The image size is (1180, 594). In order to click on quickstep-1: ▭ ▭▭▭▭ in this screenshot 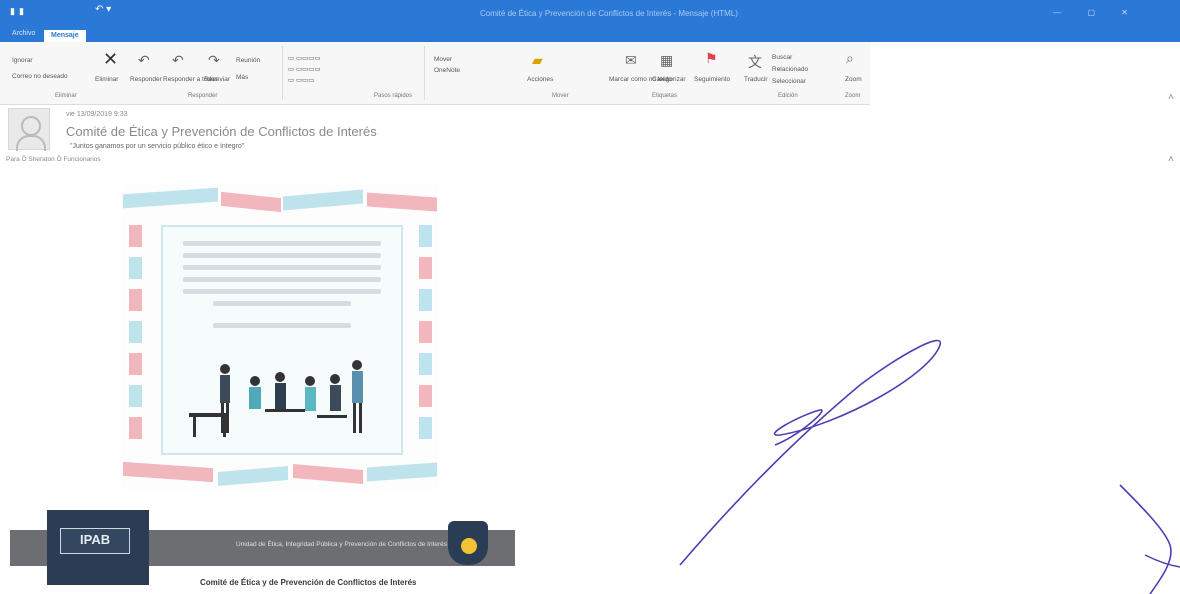, I will do `click(304, 58)`.